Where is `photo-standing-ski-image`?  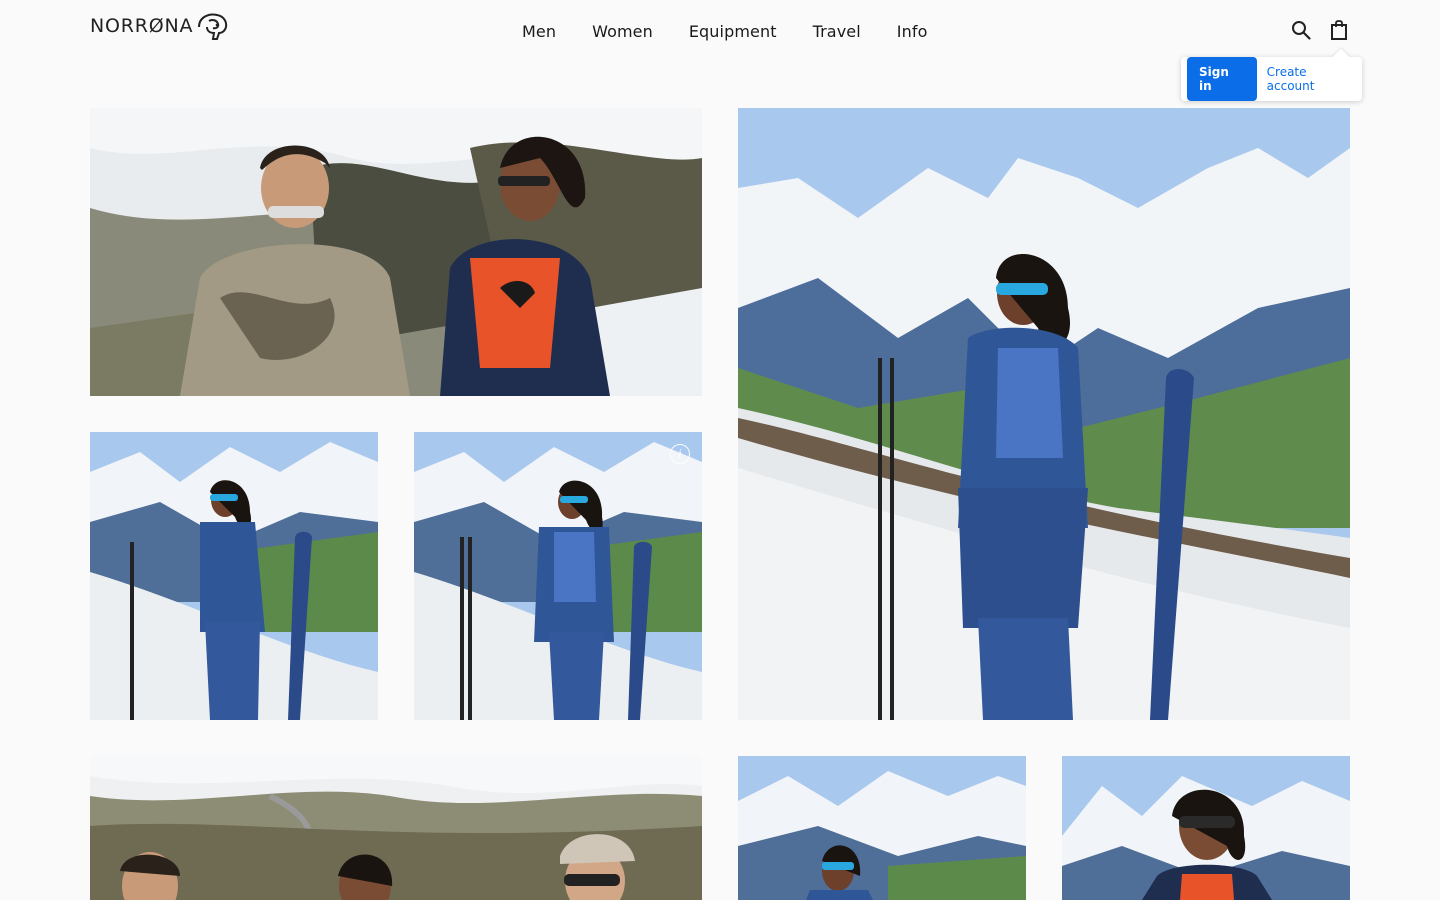
photo-standing-ski-image is located at coordinates (558, 576).